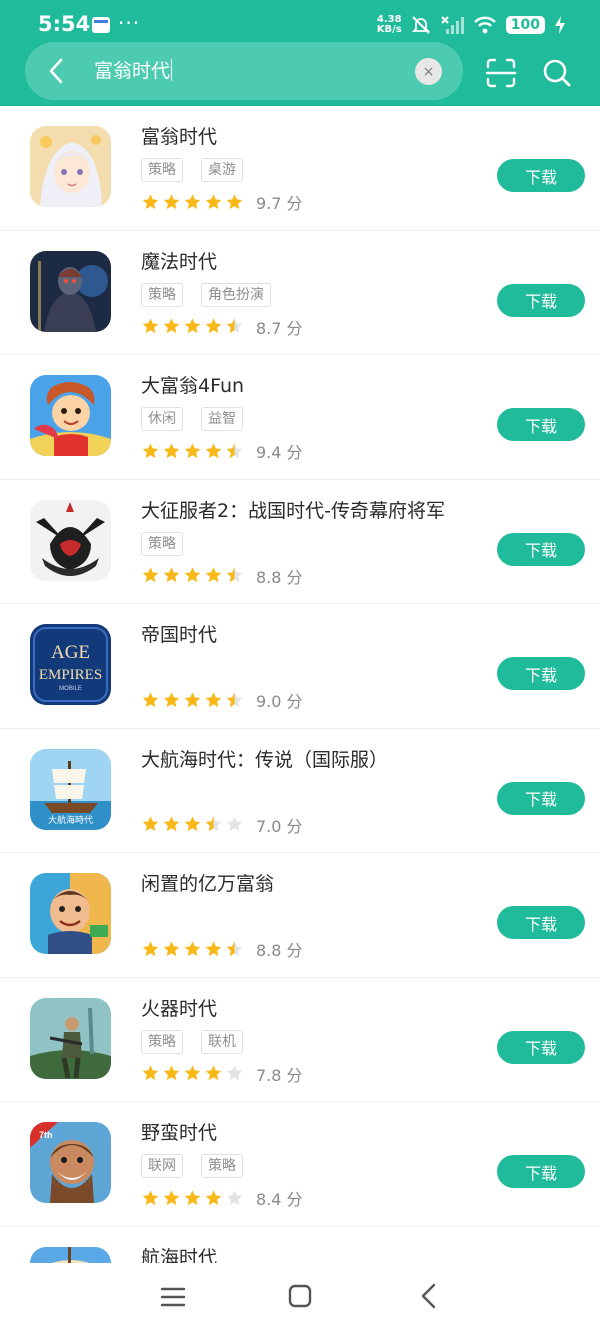  Describe the element at coordinates (179, 1007) in the screenshot. I see `app-name: 火器时代` at that location.